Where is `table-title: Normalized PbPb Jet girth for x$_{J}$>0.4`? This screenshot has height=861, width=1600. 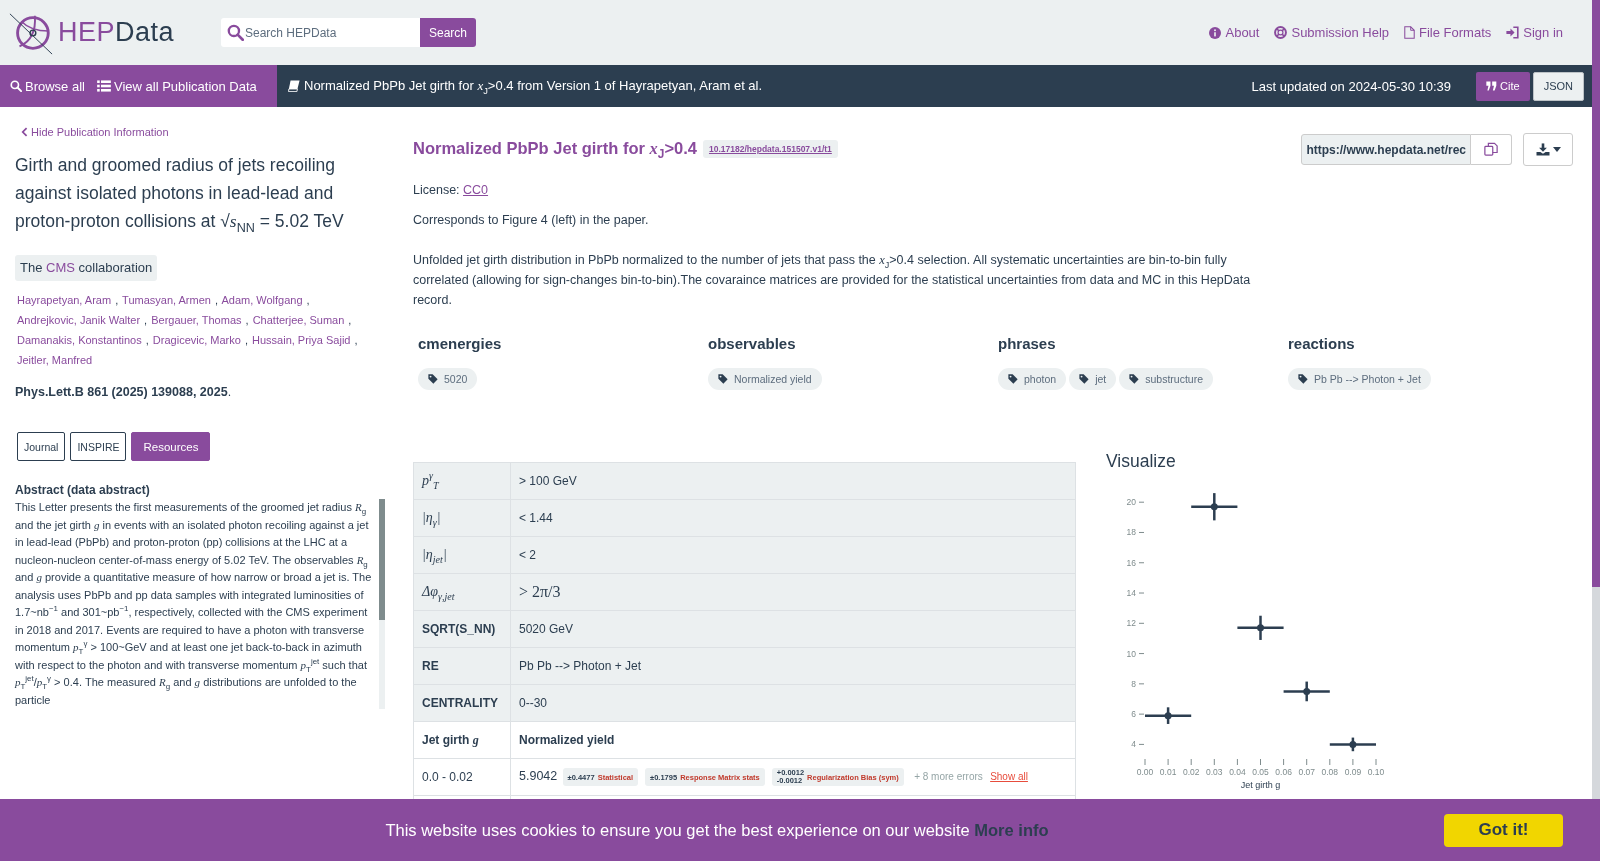
table-title: Normalized PbPb Jet girth for x$_{J}$>0.4 is located at coordinates (555, 149).